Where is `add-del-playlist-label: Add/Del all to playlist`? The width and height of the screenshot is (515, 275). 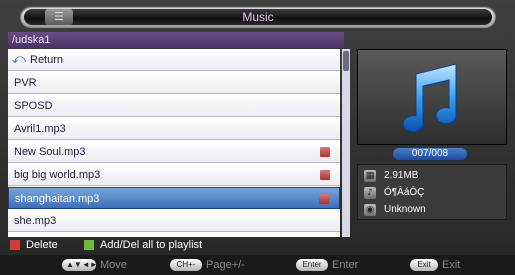 add-del-playlist-label: Add/Del all to playlist is located at coordinates (151, 245).